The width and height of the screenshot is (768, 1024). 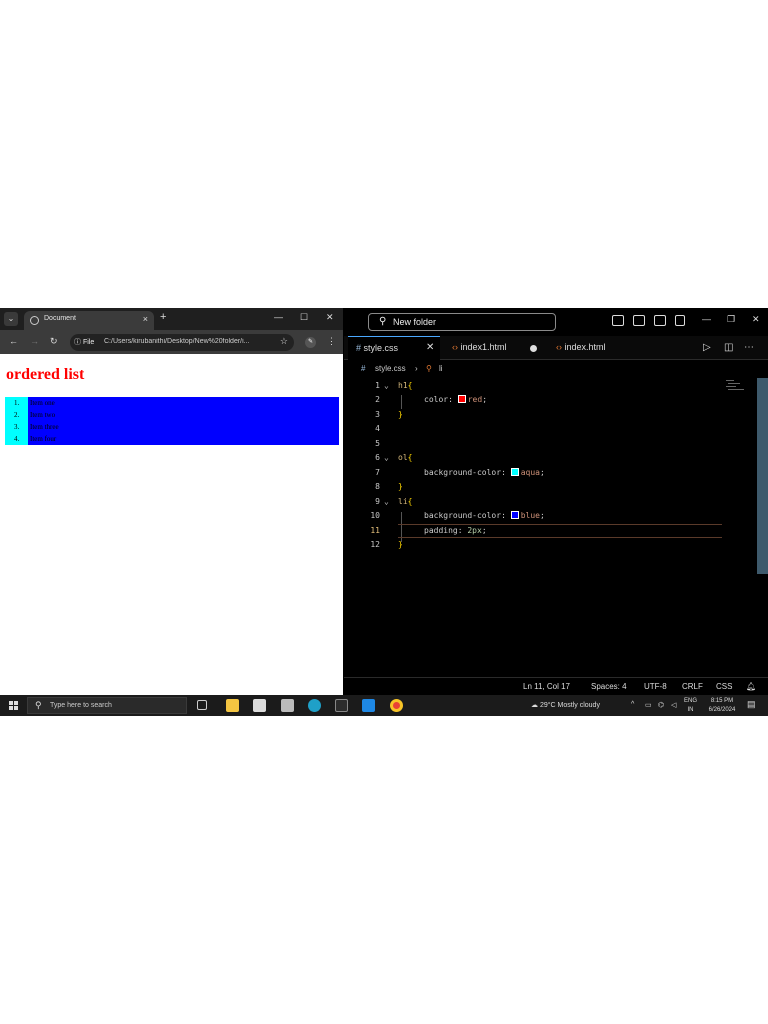 I want to click on minimap, so click(x=739, y=388).